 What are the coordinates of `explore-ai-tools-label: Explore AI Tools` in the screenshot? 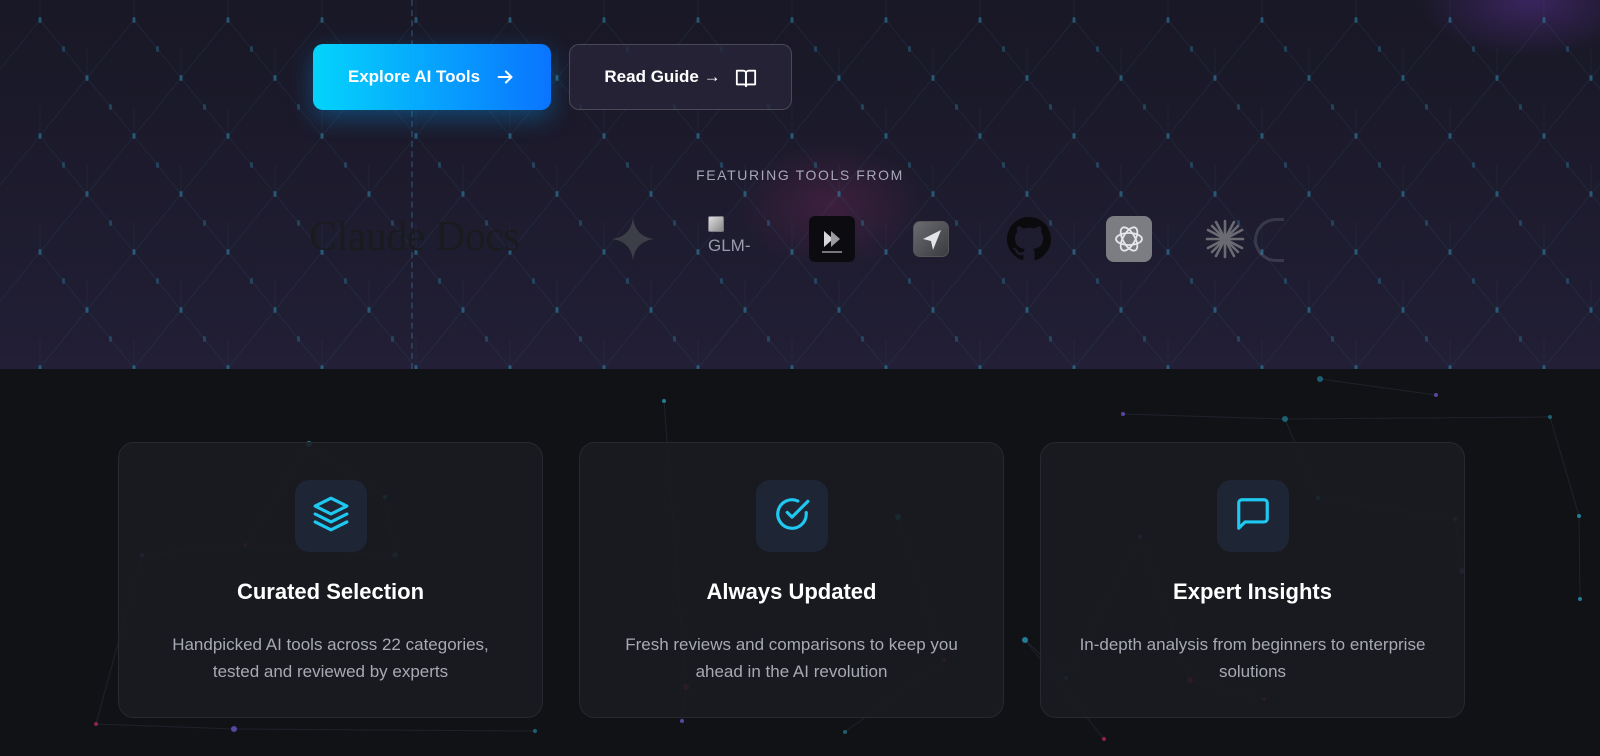 It's located at (414, 76).